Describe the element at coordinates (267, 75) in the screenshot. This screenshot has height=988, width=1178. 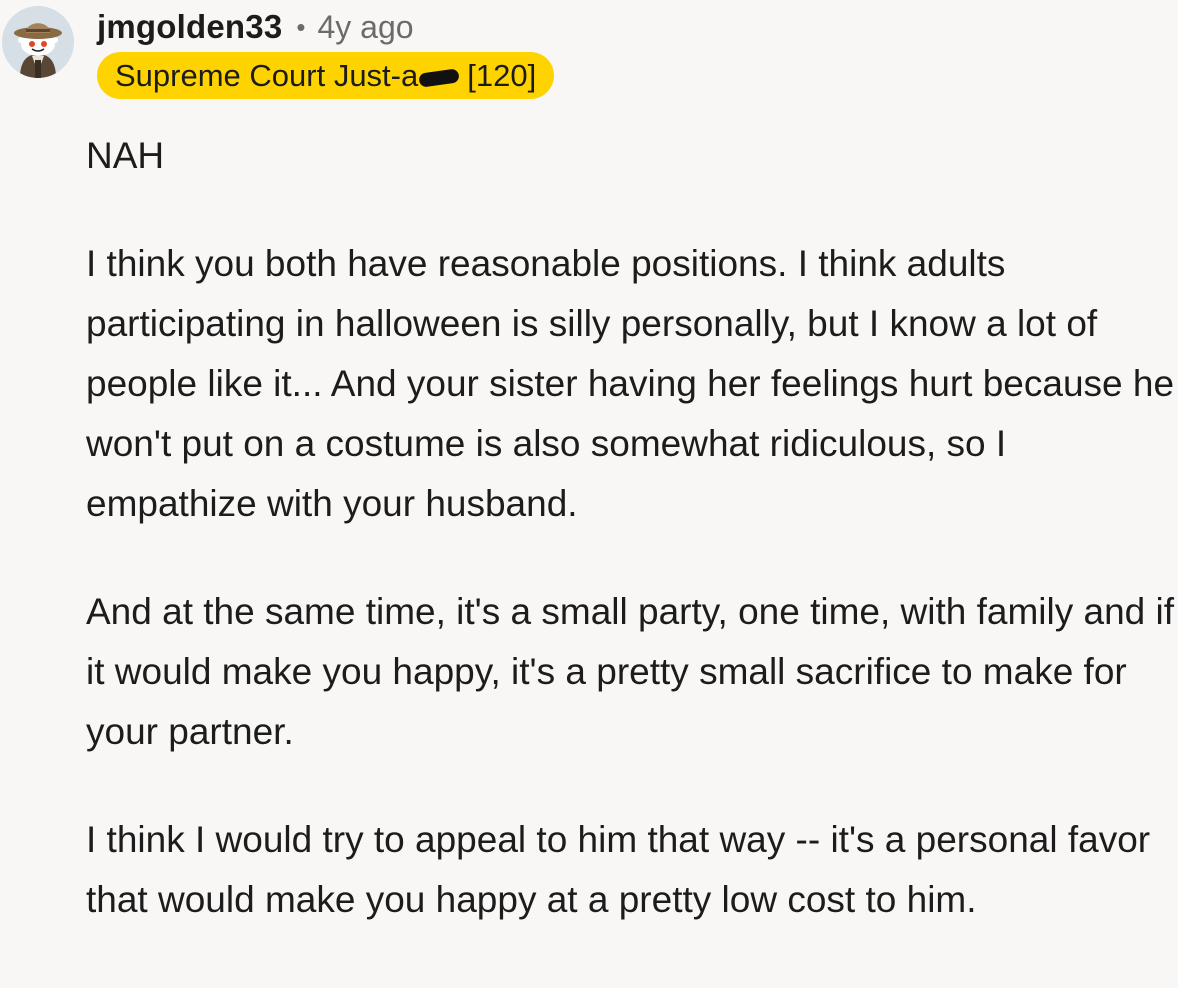
I see `flair-text-start: Supreme Court Just-a` at that location.